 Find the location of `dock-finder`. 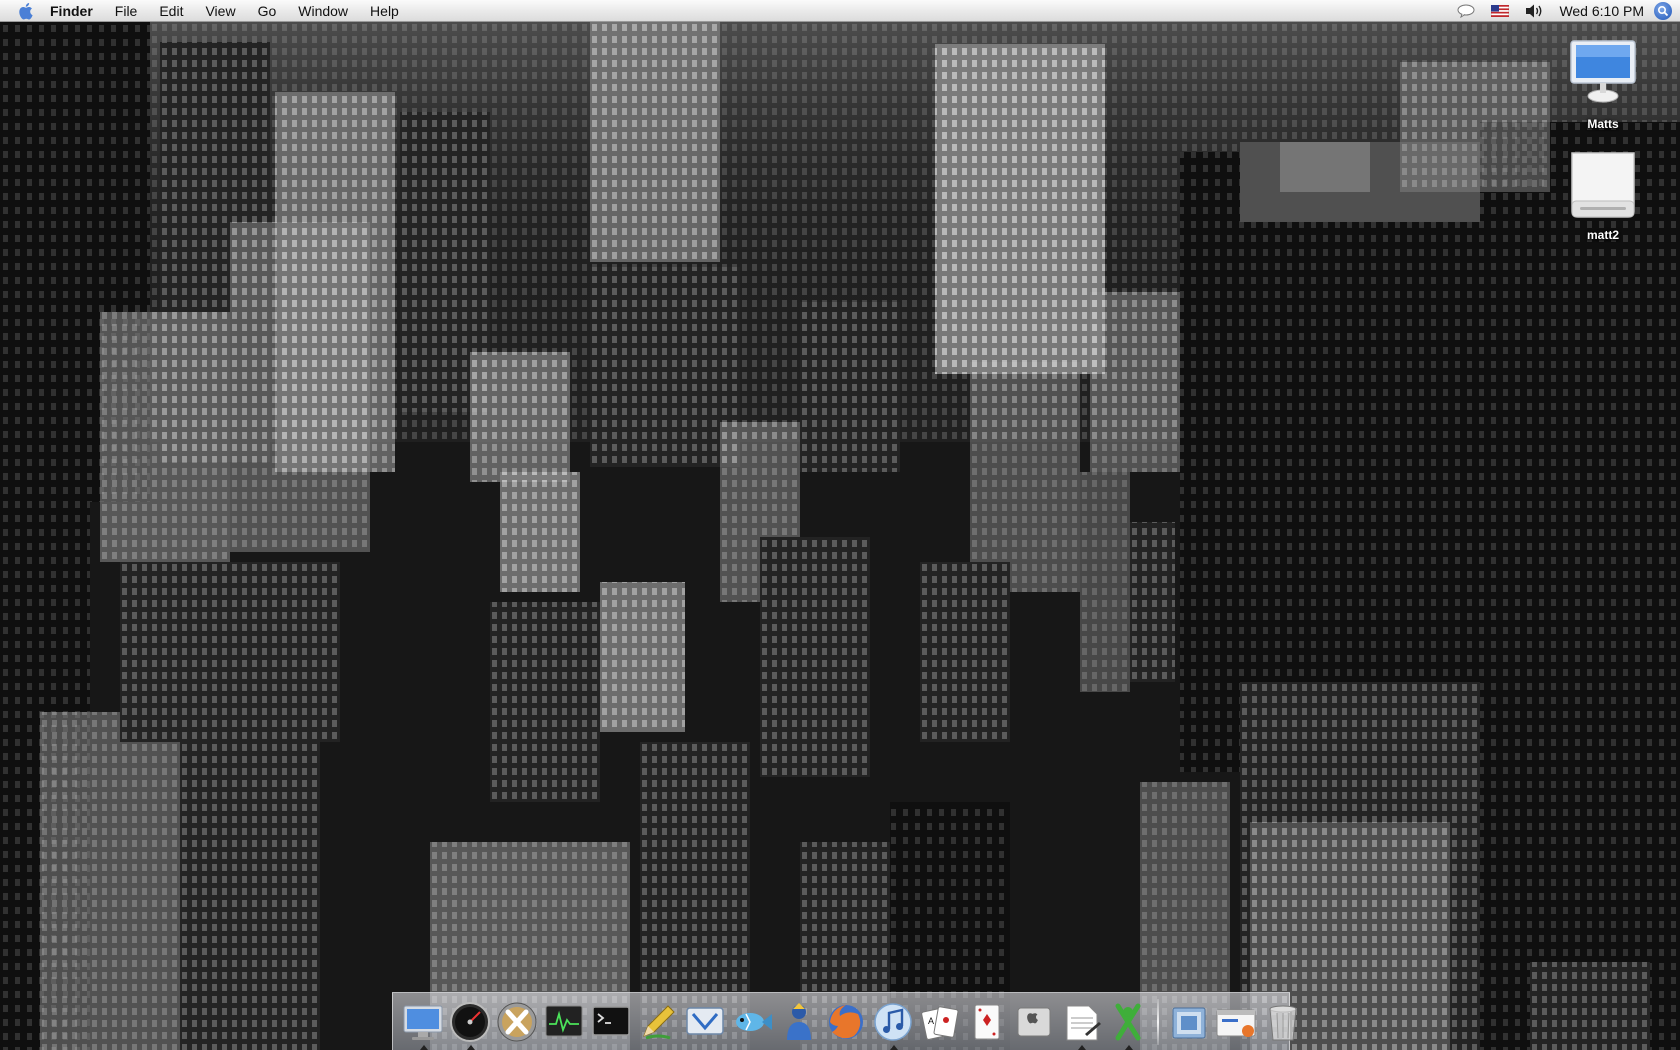

dock-finder is located at coordinates (423, 1025).